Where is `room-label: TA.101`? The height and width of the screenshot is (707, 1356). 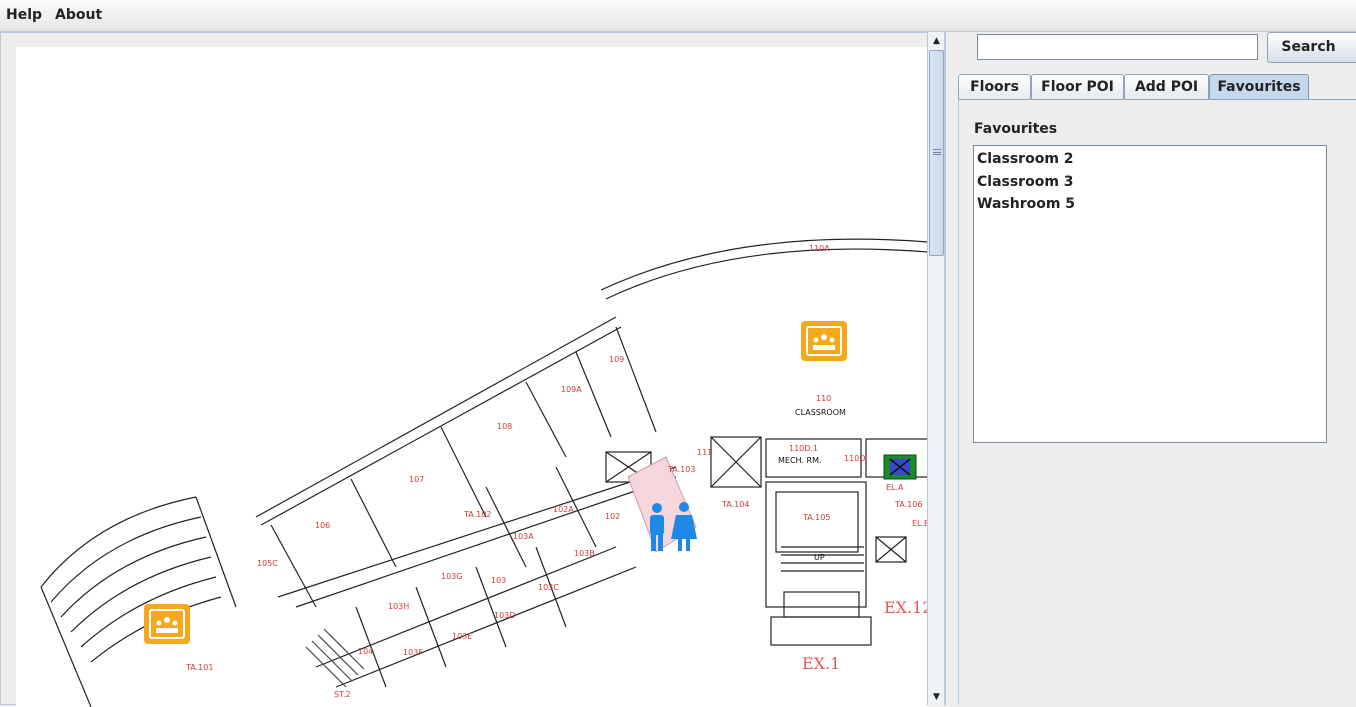
room-label: TA.101 is located at coordinates (199, 667).